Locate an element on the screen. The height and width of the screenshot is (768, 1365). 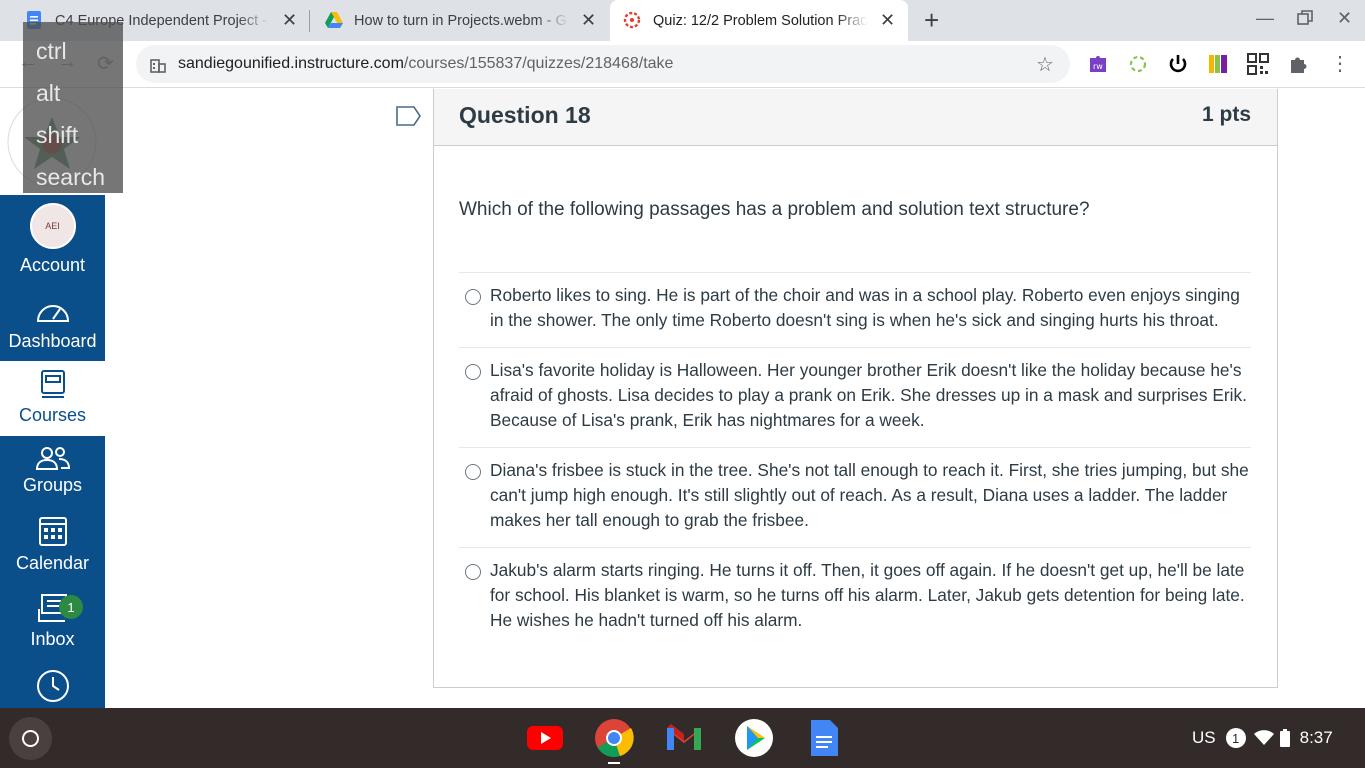
key-alt: alt is located at coordinates (48, 93).